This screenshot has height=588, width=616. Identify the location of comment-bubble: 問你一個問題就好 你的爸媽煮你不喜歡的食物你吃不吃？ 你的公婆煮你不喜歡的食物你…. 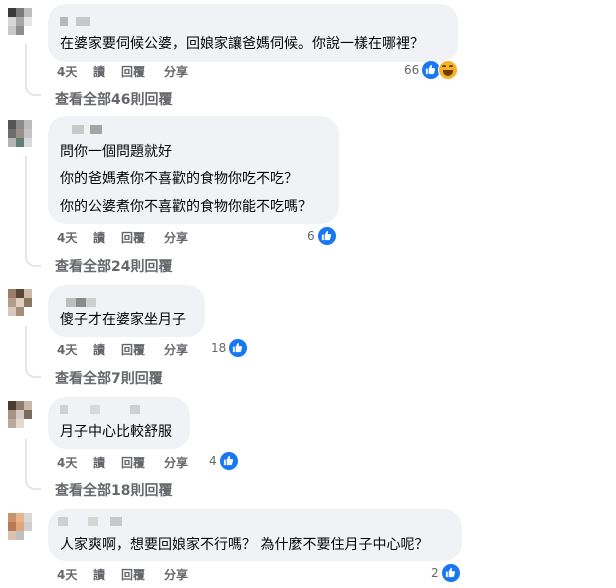
(193, 170).